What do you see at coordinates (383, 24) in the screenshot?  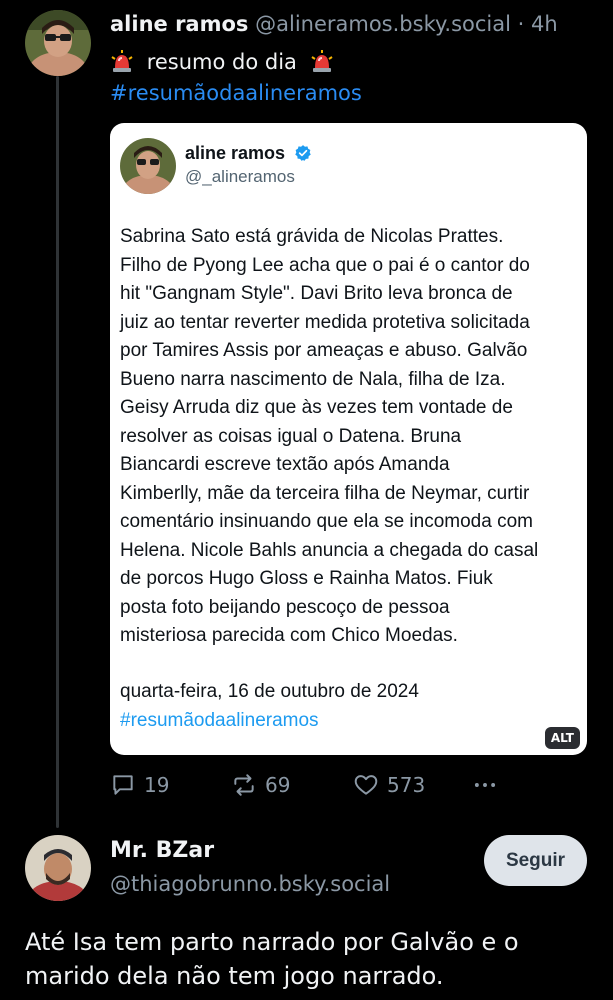 I see `author-handle: @alineramos.bsky.social` at bounding box center [383, 24].